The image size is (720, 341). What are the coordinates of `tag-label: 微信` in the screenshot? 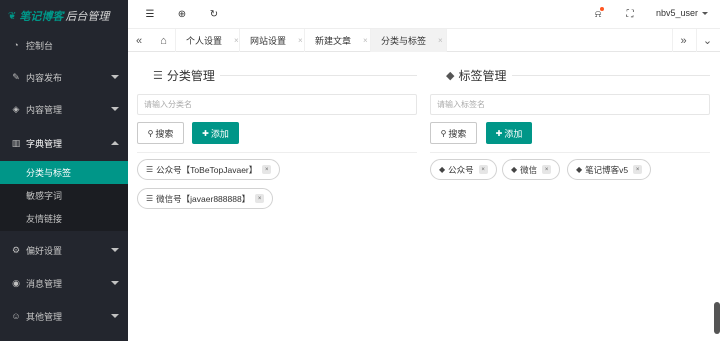 It's located at (529, 169).